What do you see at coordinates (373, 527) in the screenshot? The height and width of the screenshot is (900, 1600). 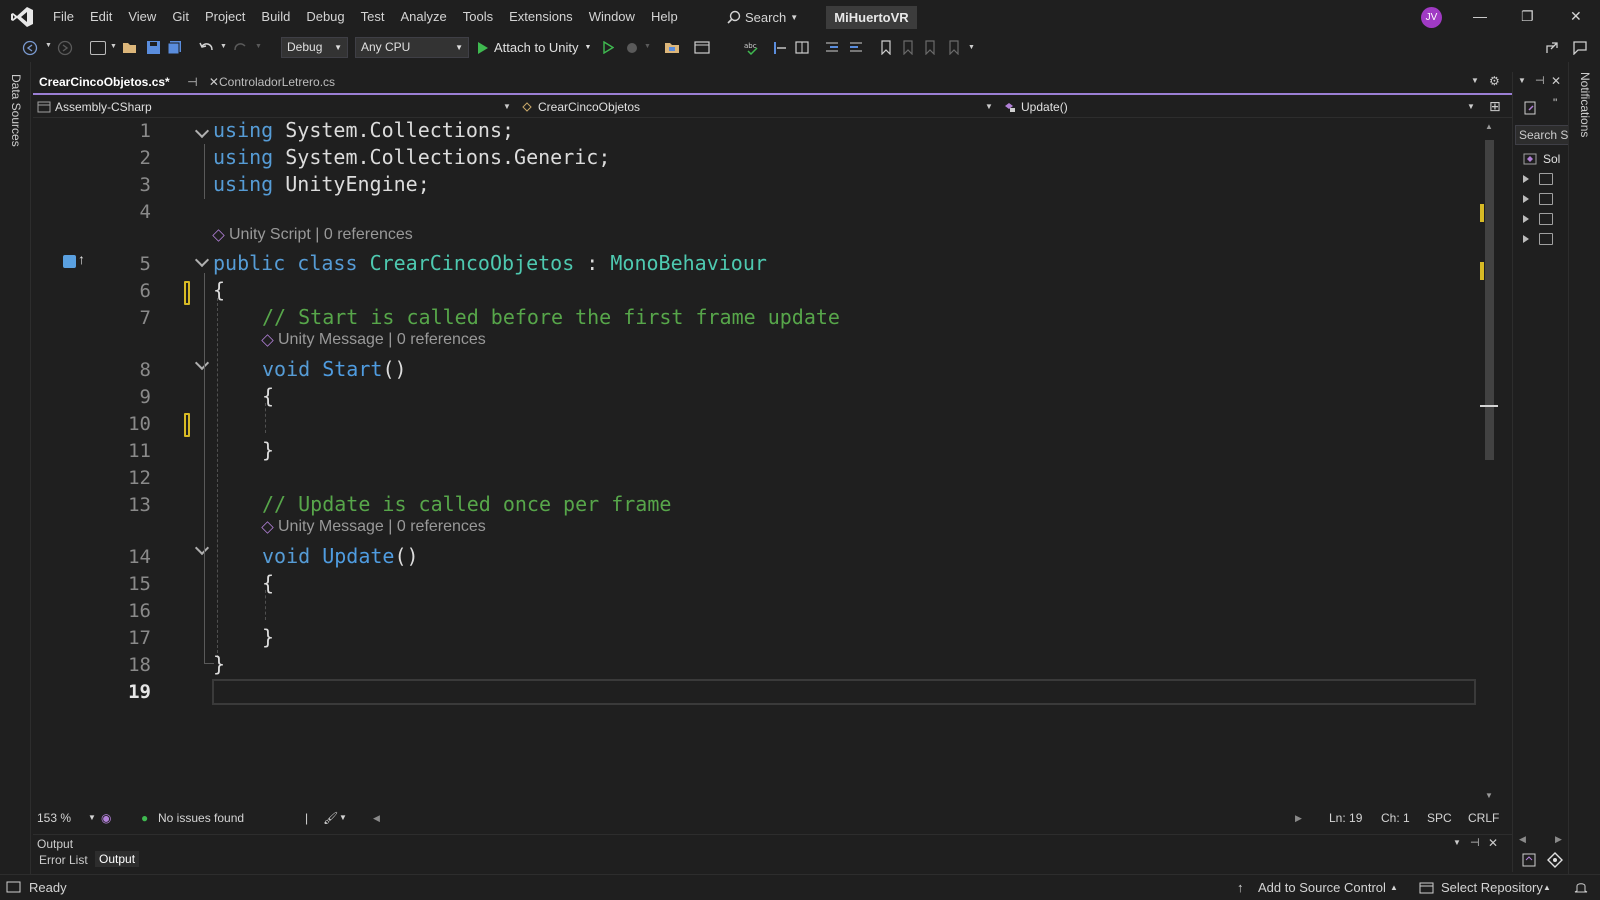 I see `codelens-update-references: Unity Message | 0 references` at bounding box center [373, 527].